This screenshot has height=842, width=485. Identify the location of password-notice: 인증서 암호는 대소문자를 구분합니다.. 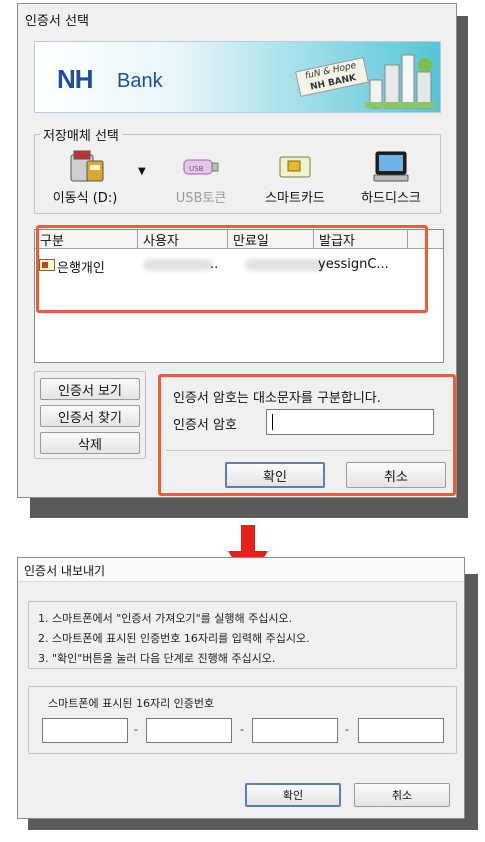
(277, 398).